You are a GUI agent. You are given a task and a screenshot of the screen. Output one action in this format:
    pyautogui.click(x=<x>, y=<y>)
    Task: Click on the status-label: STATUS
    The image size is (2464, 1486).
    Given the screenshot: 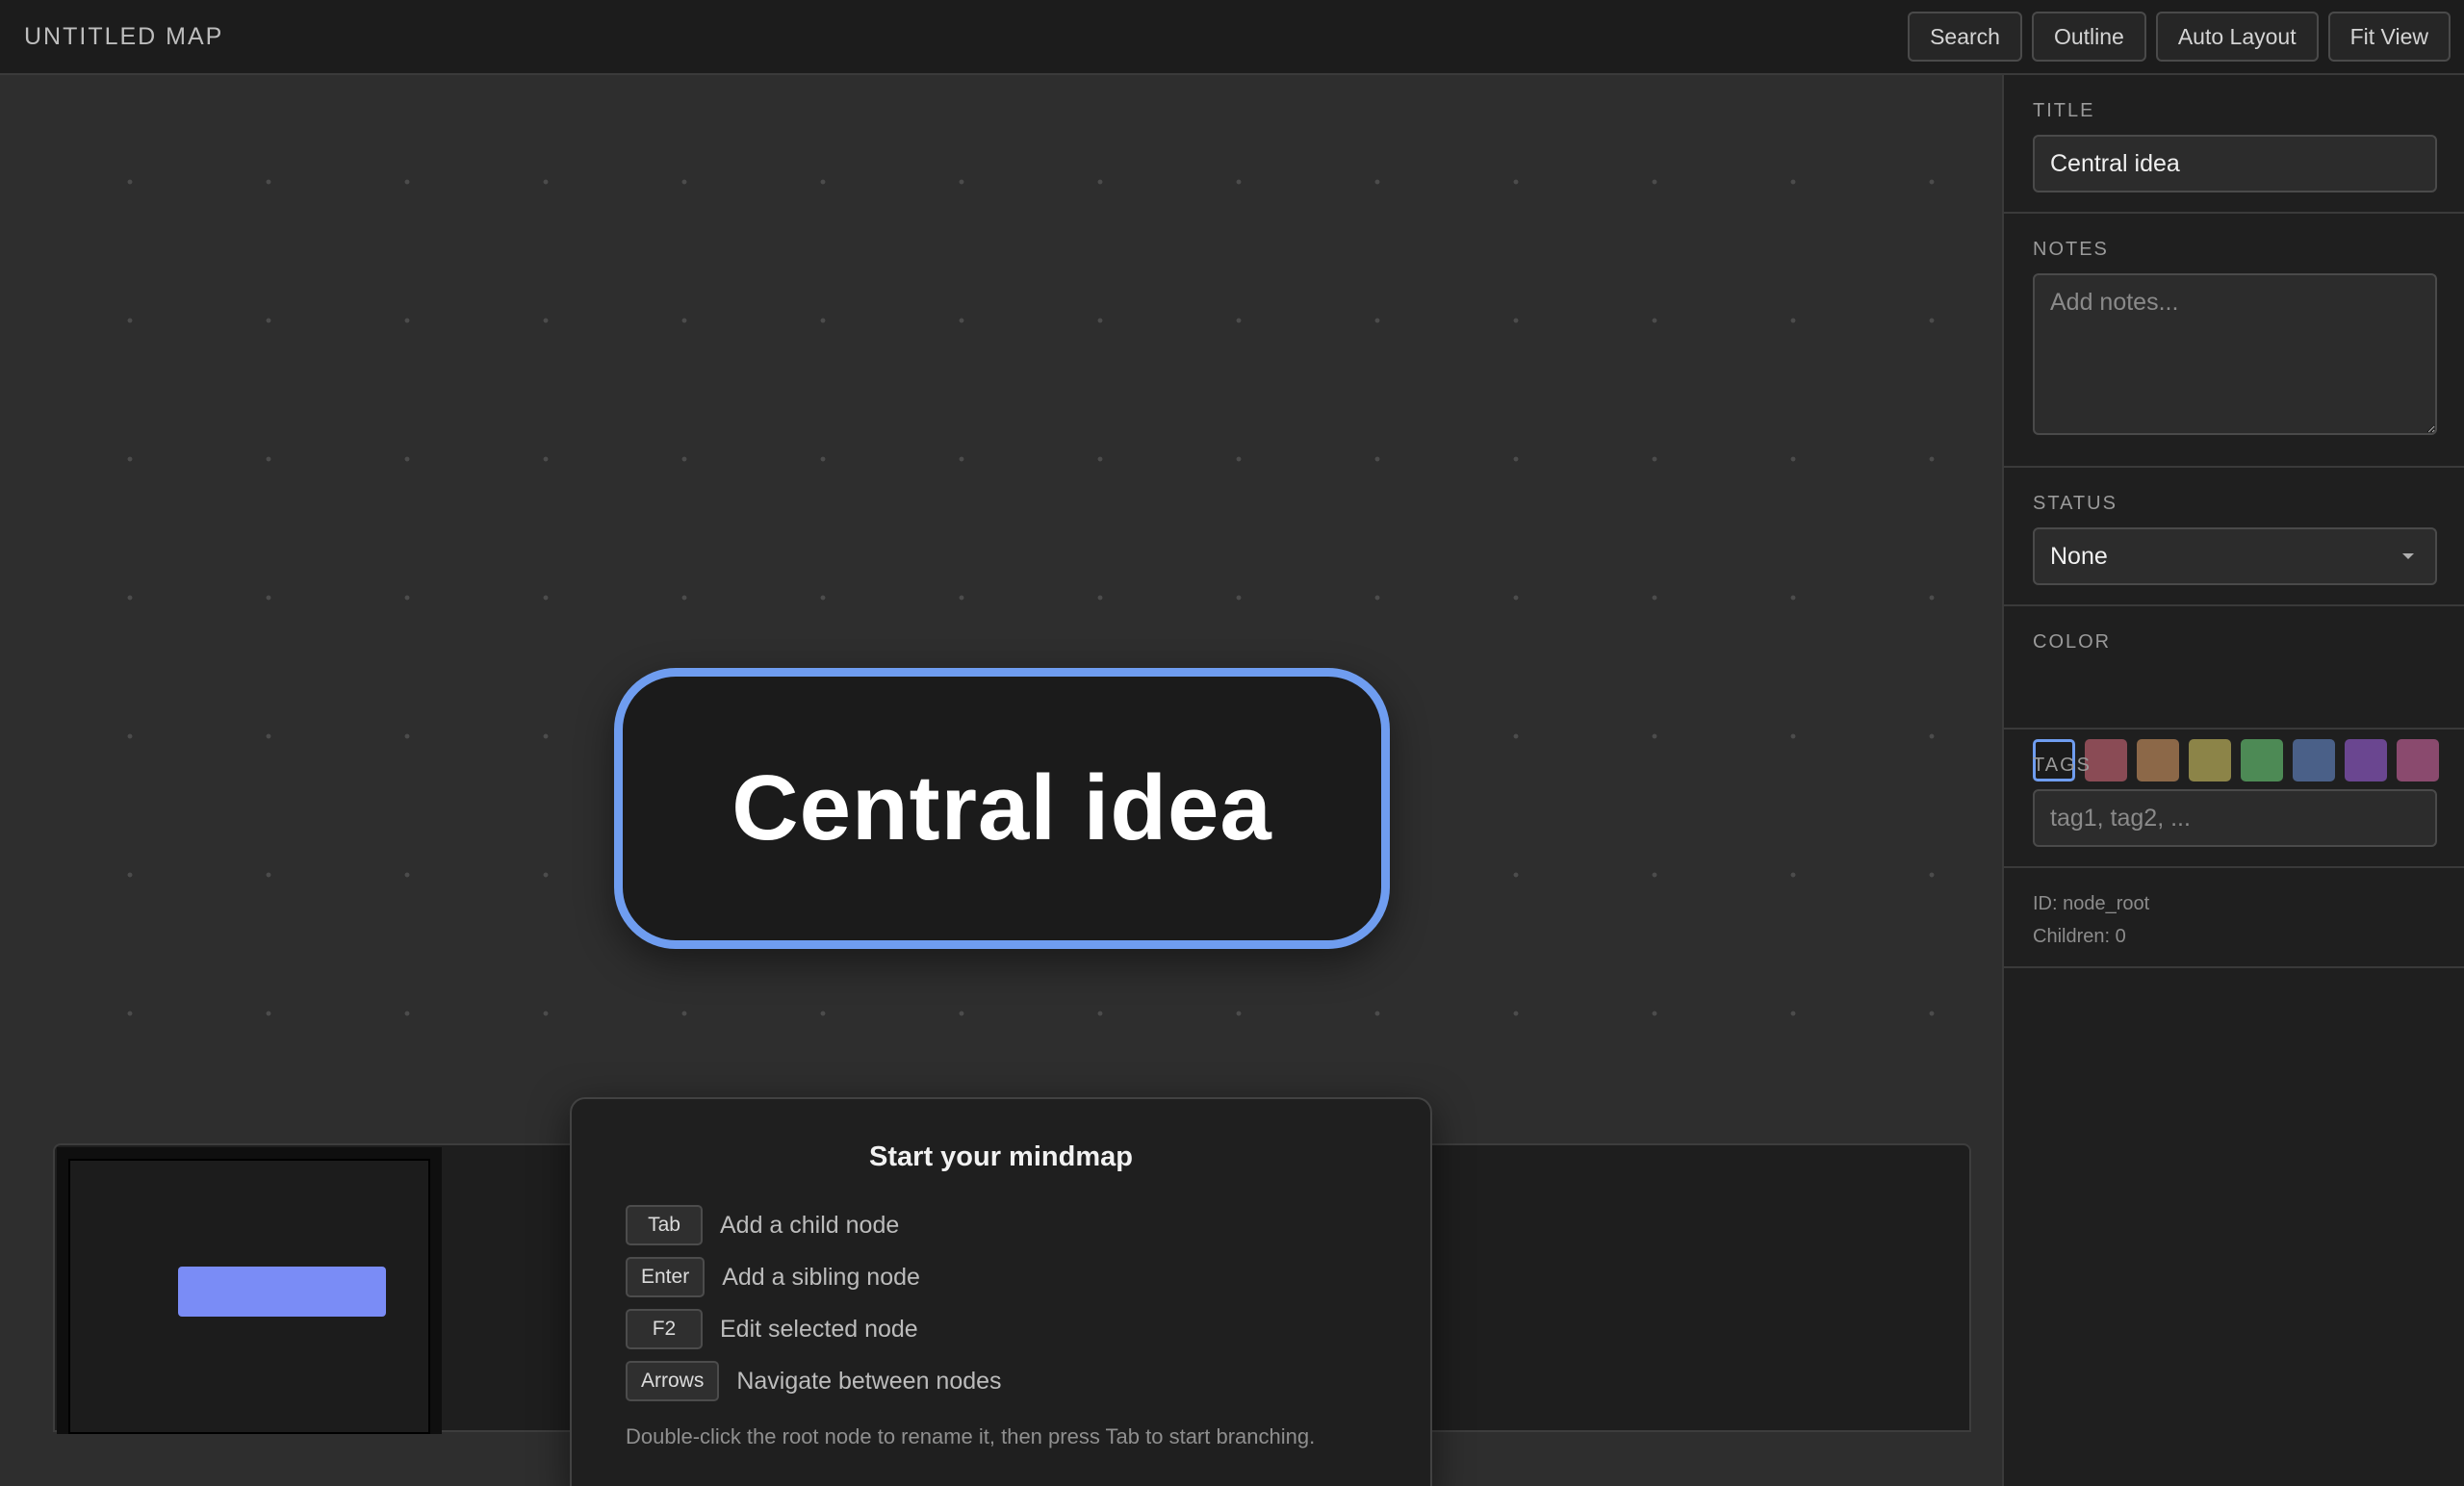 What is the action you would take?
    pyautogui.click(x=2075, y=504)
    